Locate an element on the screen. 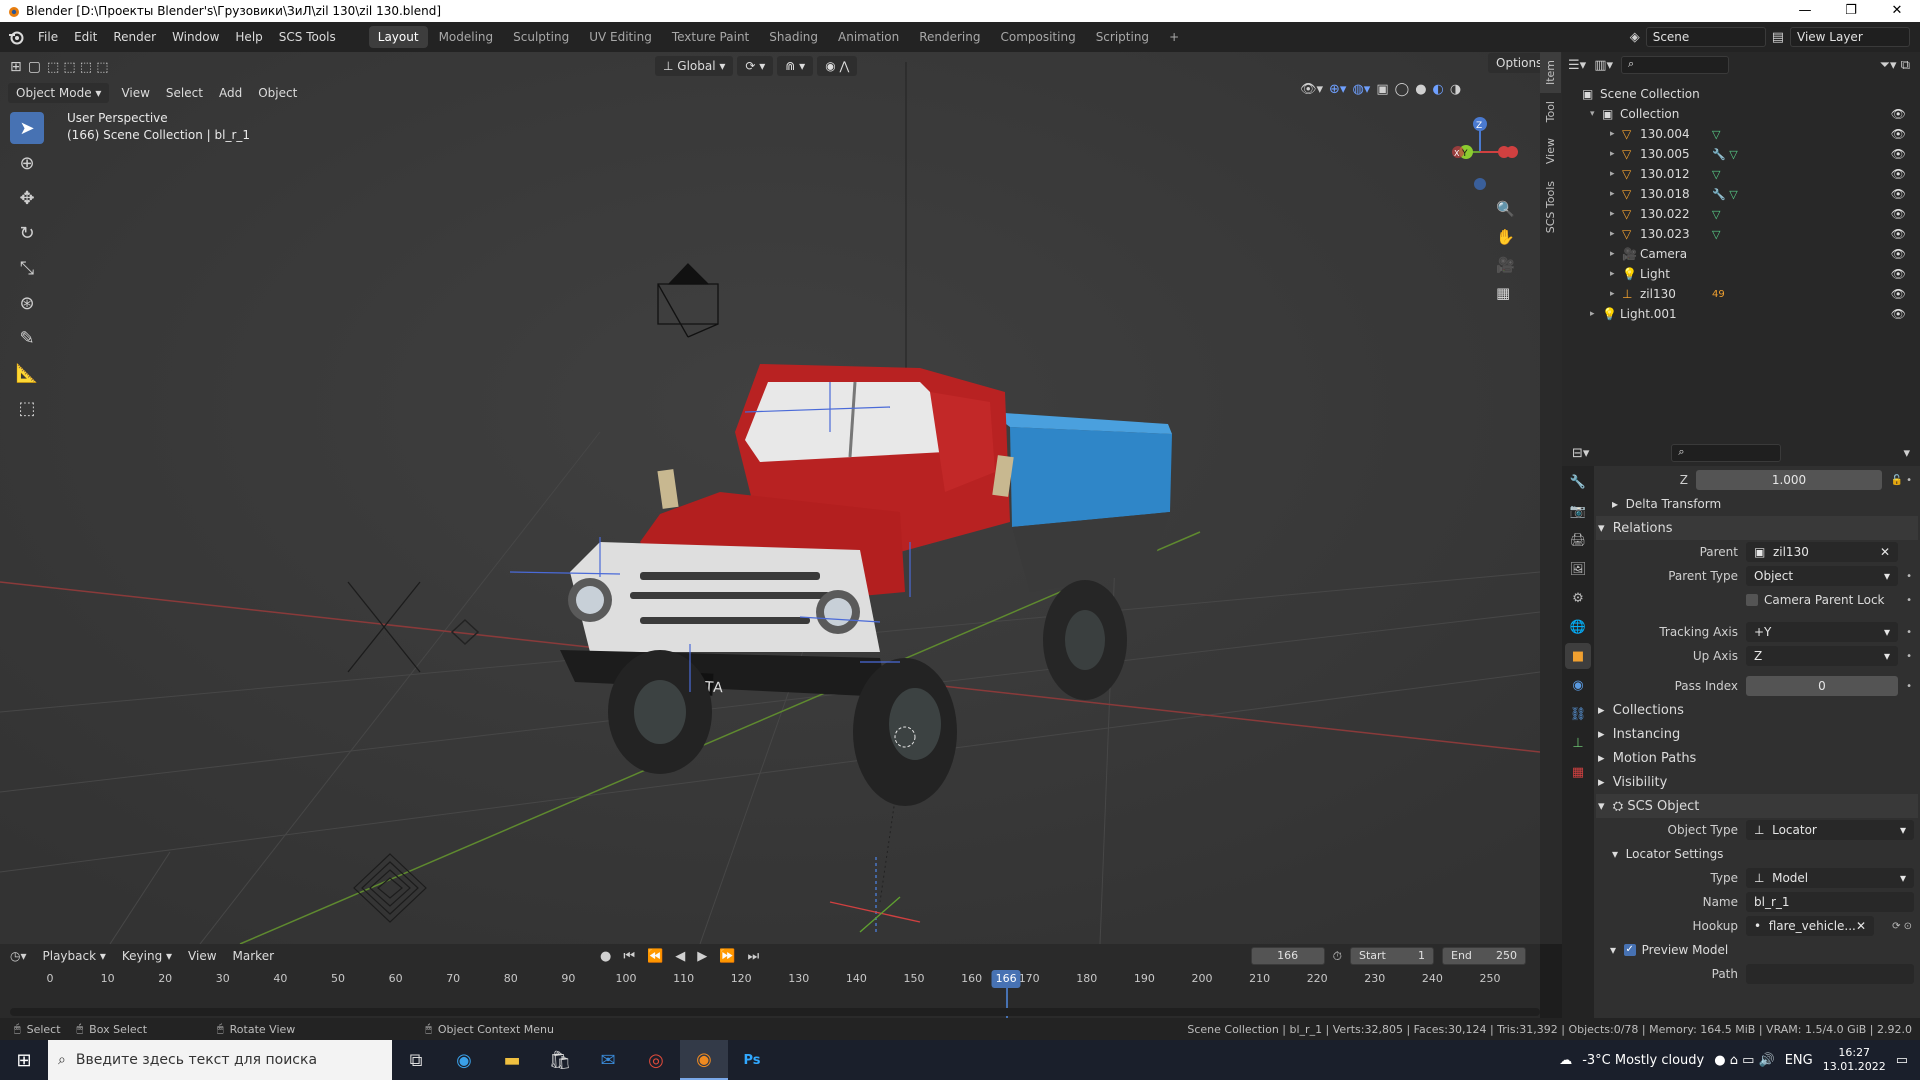 This screenshot has height=1080, width=1920. timeline-menu-playback: Playback ▾ is located at coordinates (74, 956).